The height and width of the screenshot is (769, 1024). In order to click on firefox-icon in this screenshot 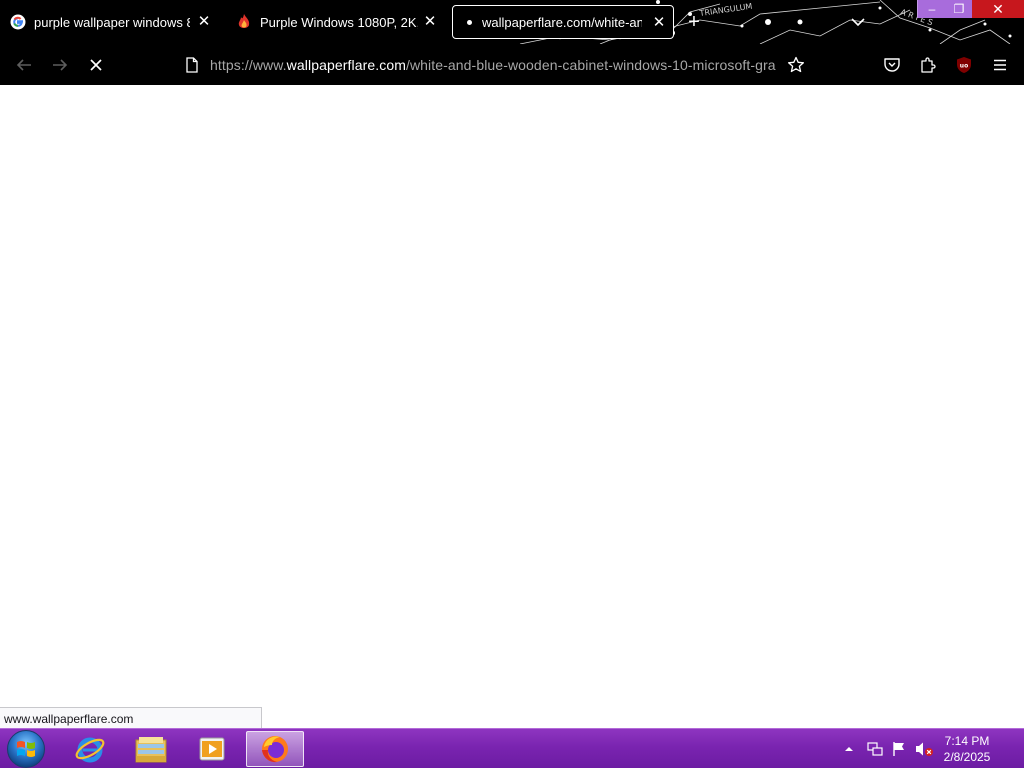, I will do `click(275, 749)`.